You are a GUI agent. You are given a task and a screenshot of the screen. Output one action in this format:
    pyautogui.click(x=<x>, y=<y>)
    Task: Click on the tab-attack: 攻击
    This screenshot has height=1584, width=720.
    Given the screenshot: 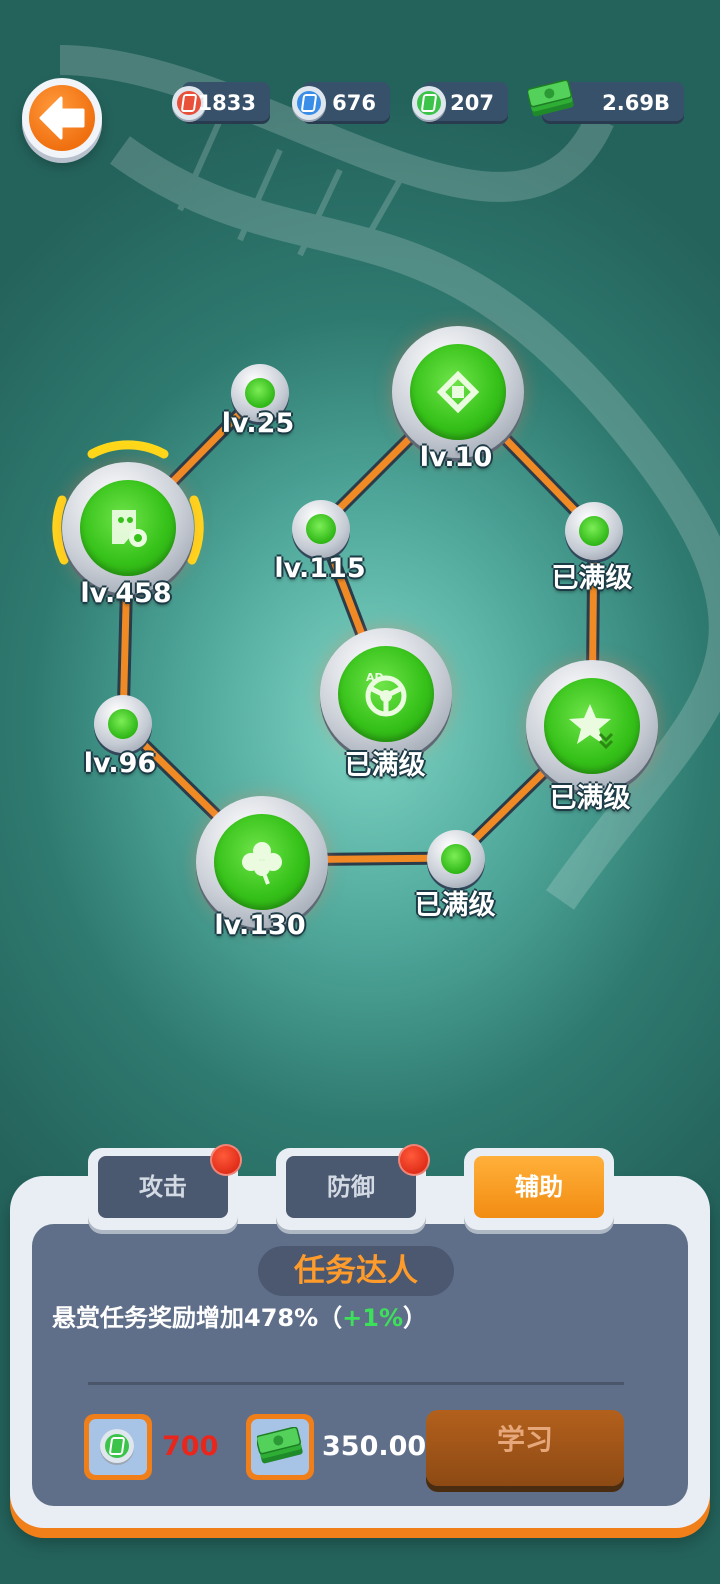 What is the action you would take?
    pyautogui.click(x=165, y=1187)
    